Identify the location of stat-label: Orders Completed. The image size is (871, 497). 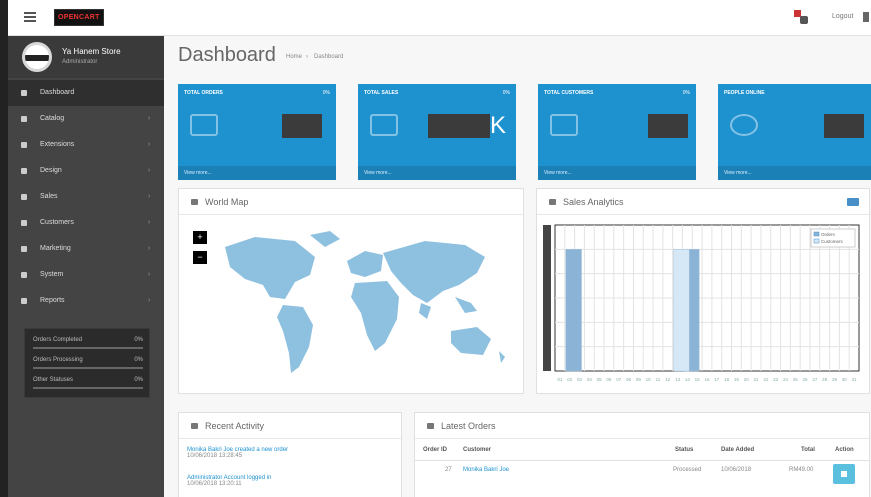
(58, 340).